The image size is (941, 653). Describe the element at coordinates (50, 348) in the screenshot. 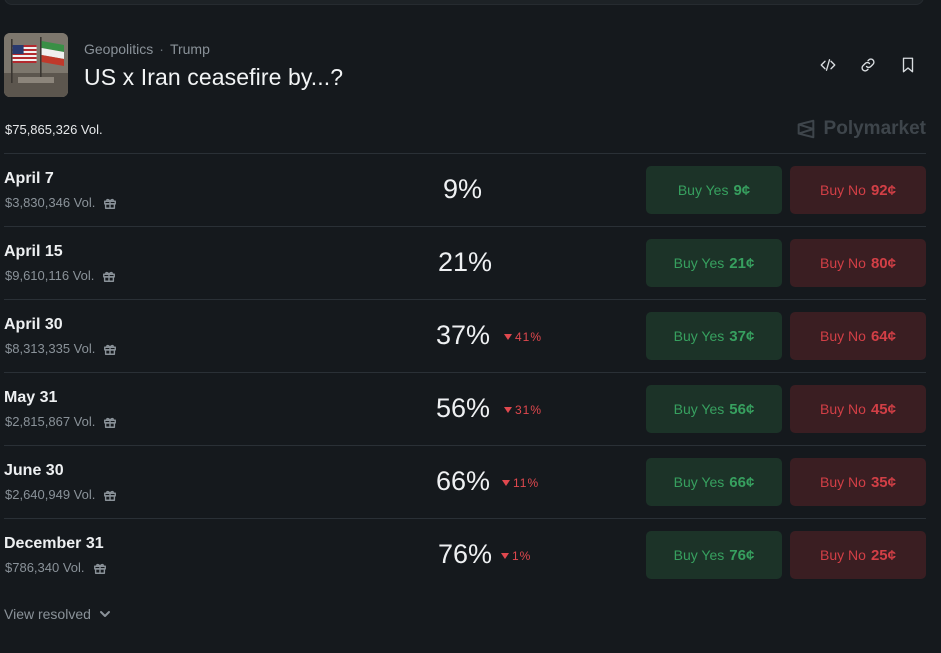

I see `outcome-volume-text: $8,313,335 Vol.` at that location.